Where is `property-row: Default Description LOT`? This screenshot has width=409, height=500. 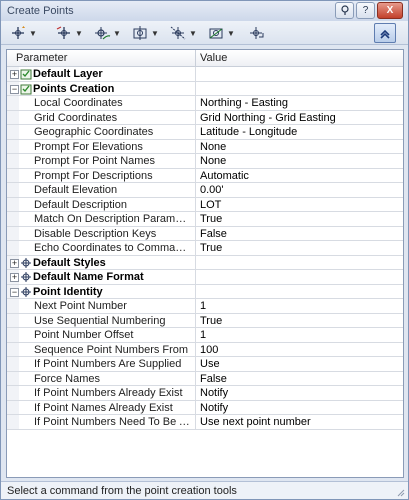
property-row: Default Description LOT is located at coordinates (205, 204).